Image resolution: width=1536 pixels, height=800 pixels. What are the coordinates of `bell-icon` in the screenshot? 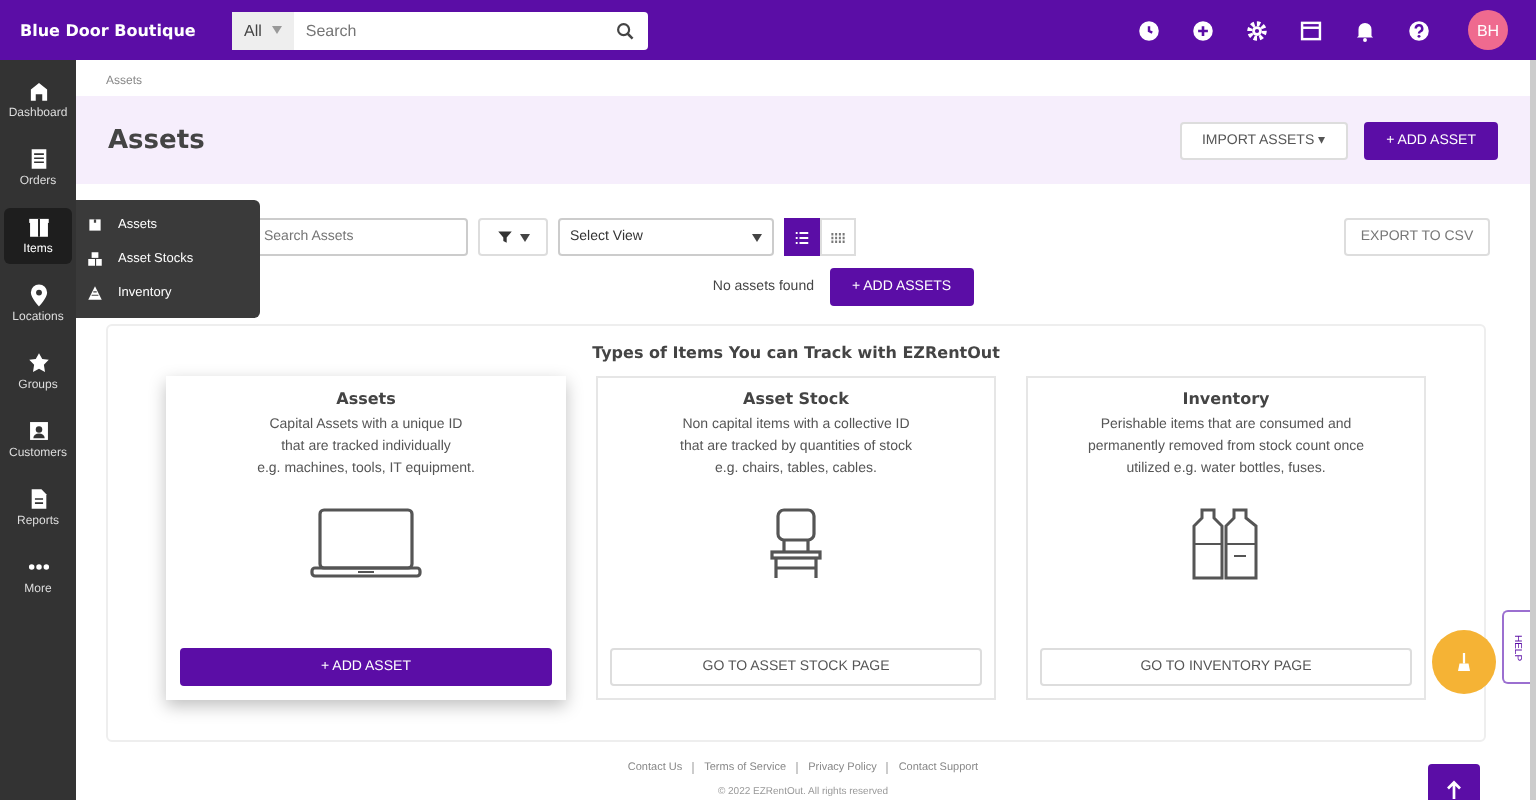 It's located at (1365, 30).